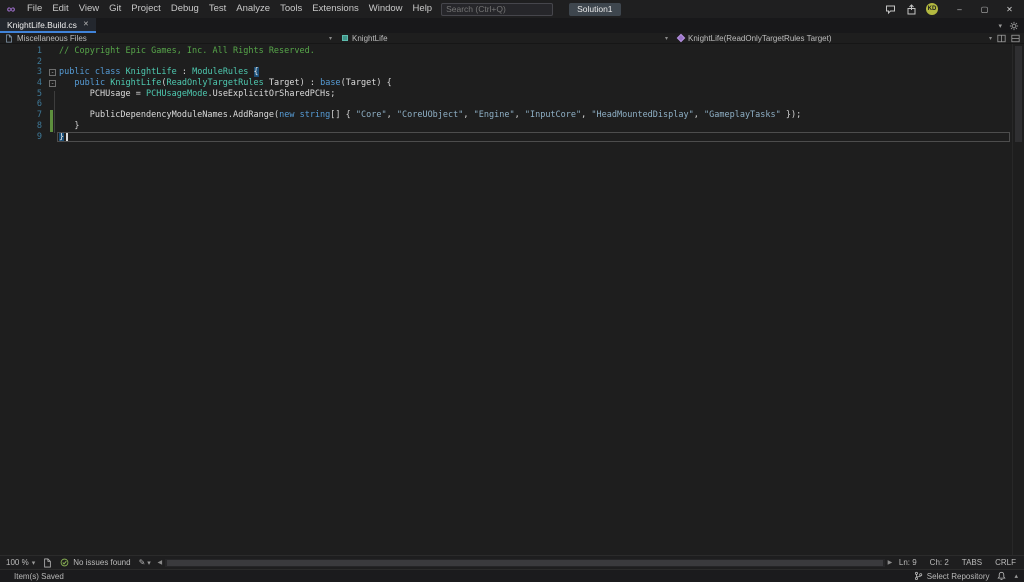 The width and height of the screenshot is (1024, 582). Describe the element at coordinates (386, 9) in the screenshot. I see `menu-item-window: Window` at that location.